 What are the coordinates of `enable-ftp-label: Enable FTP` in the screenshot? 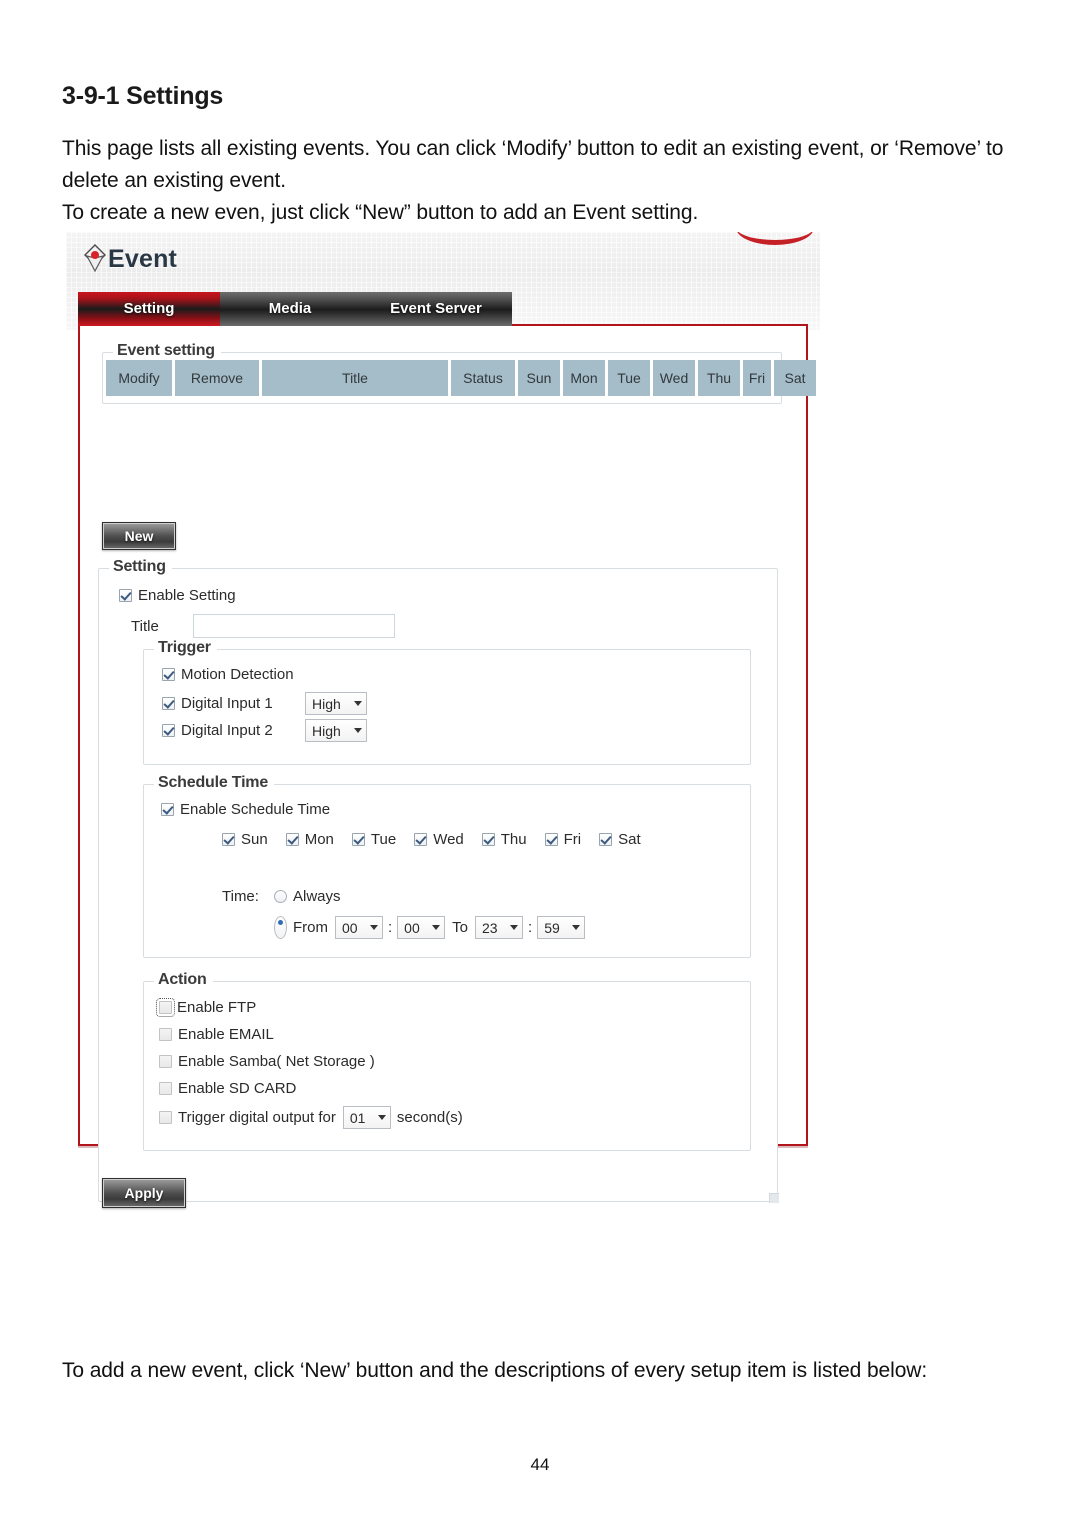 It's located at (217, 1007).